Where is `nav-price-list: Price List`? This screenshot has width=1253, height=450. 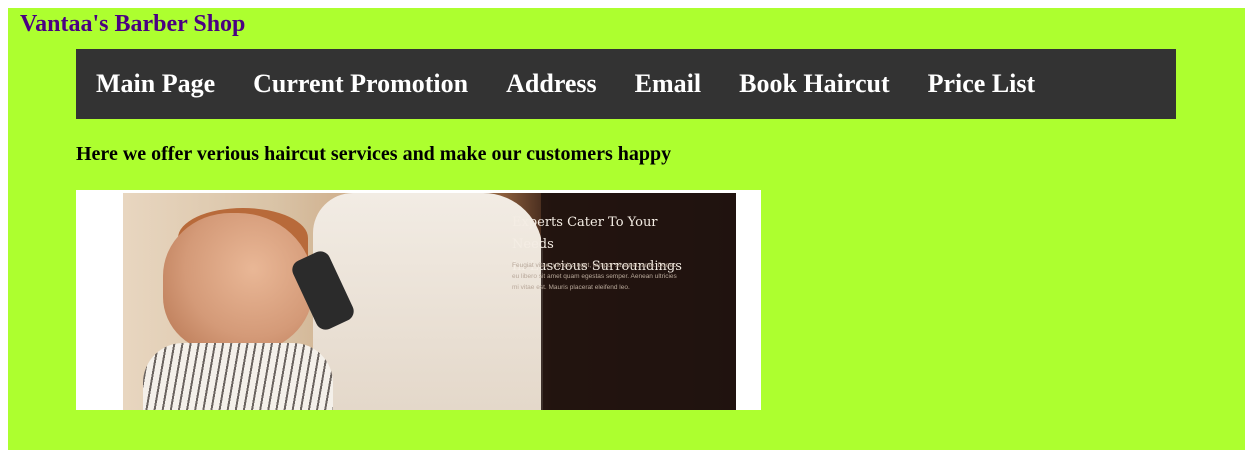
nav-price-list: Price List is located at coordinates (982, 84).